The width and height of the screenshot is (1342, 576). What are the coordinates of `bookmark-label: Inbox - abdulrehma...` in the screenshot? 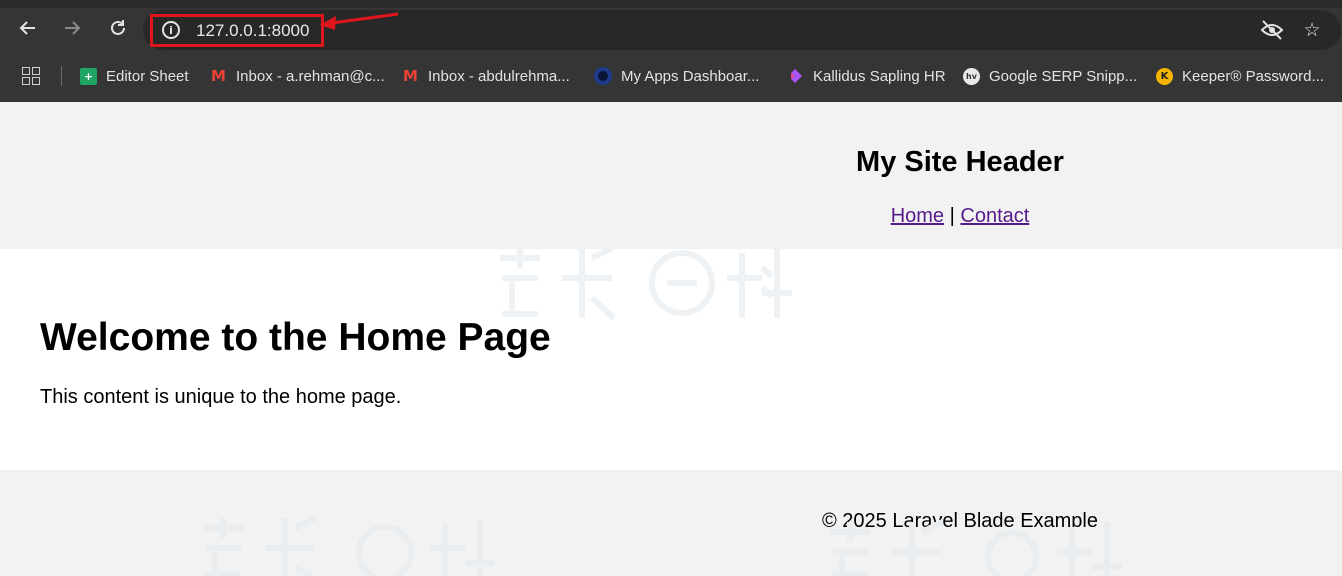 It's located at (499, 76).